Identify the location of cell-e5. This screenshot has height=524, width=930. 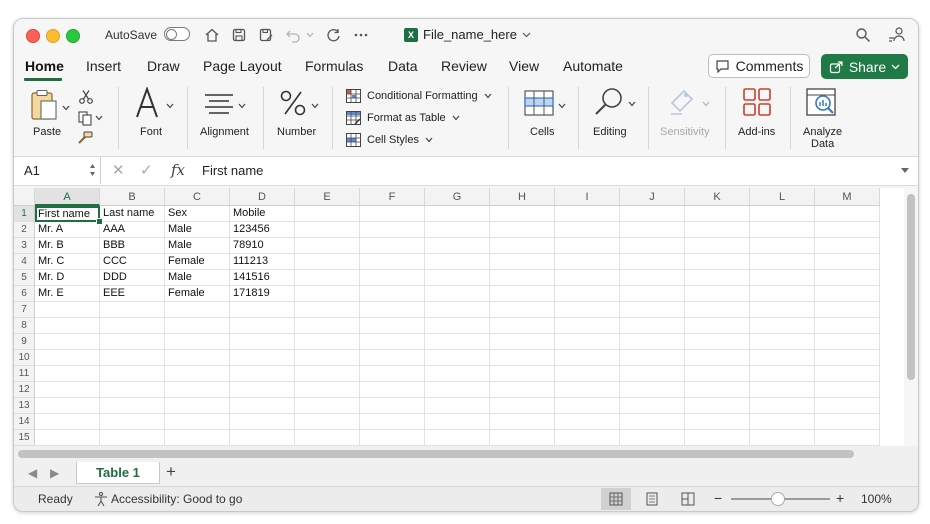
(327, 278).